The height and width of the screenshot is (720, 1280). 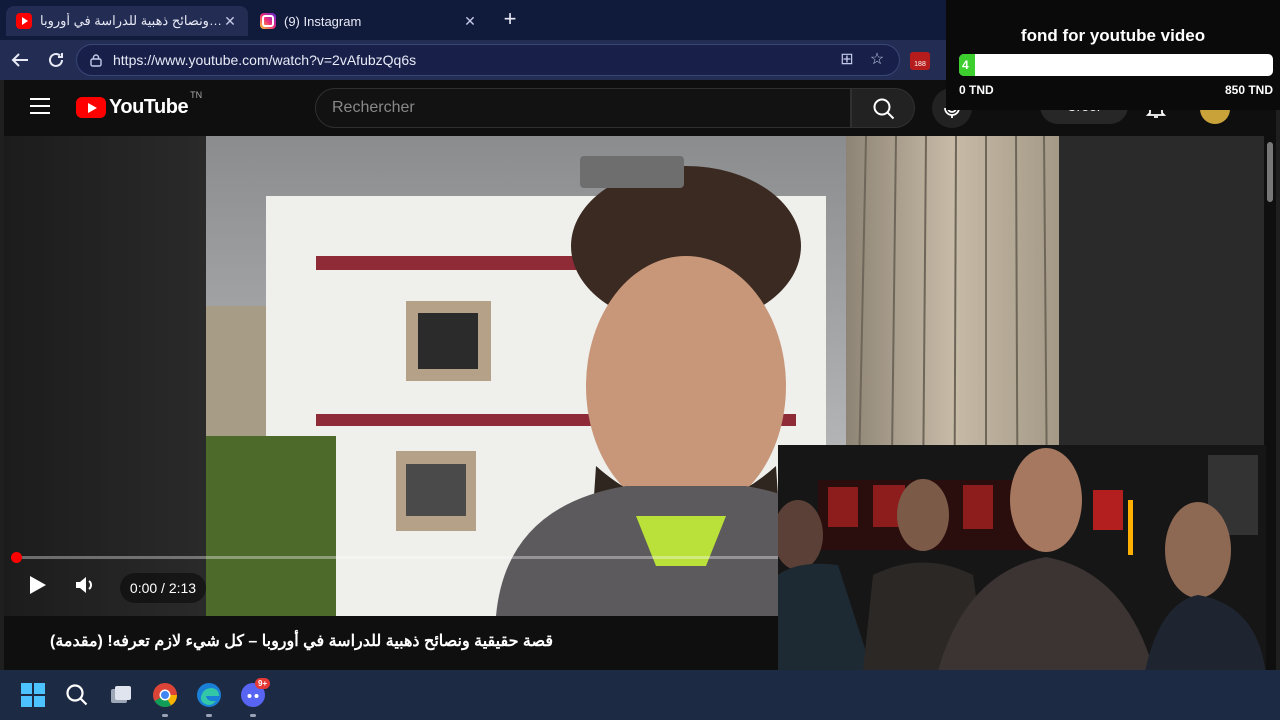 I want to click on mute-button, so click(x=86, y=587).